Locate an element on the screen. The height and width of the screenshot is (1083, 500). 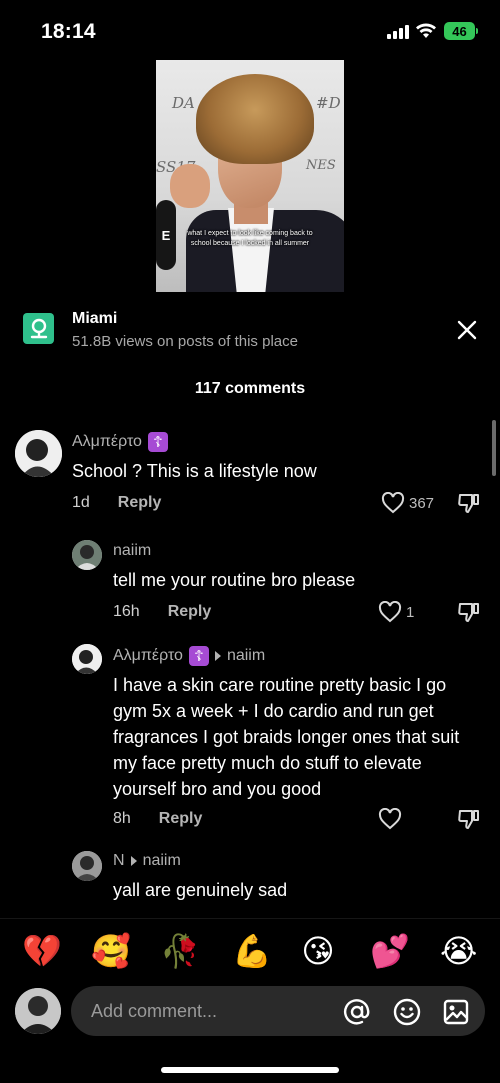
emoji-two-hearts: 💕 is located at coordinates (390, 951).